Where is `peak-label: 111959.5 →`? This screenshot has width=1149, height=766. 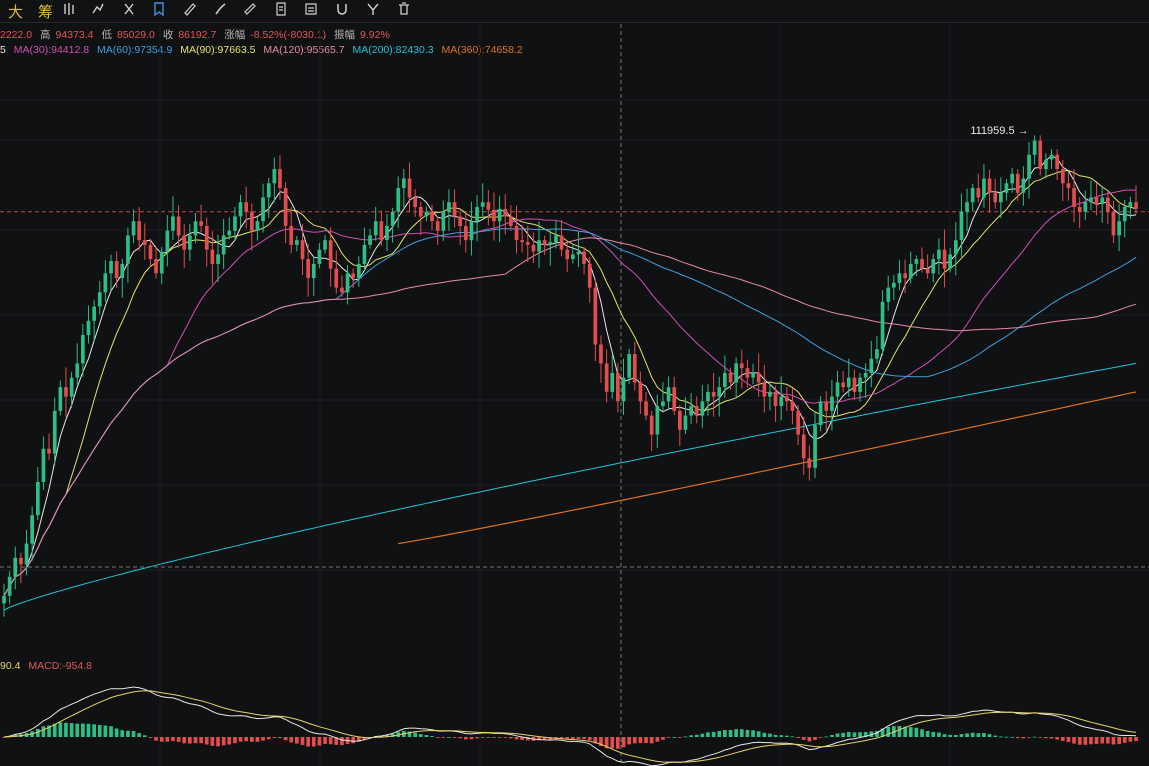
peak-label: 111959.5 → is located at coordinates (999, 131).